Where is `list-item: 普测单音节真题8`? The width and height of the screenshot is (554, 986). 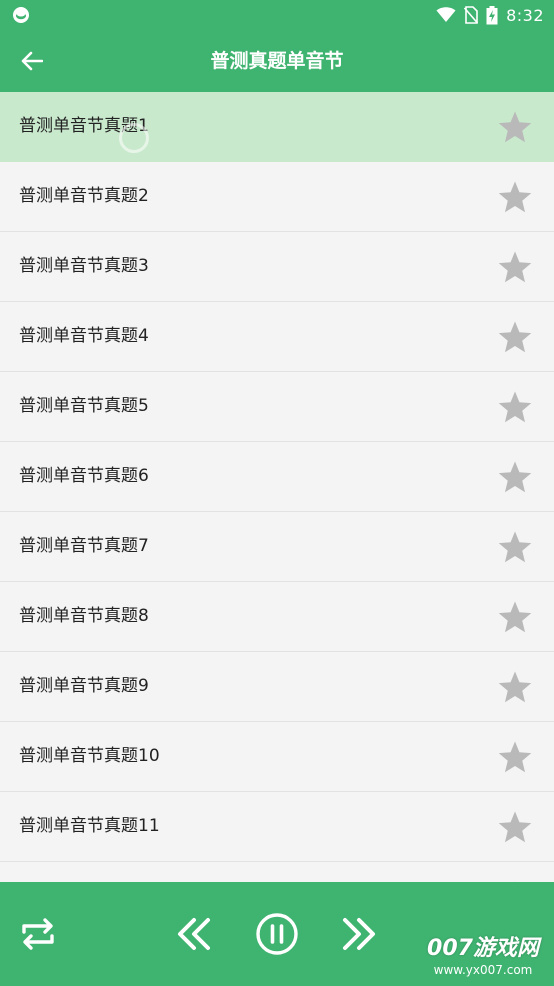 list-item: 普测单音节真题8 is located at coordinates (277, 617).